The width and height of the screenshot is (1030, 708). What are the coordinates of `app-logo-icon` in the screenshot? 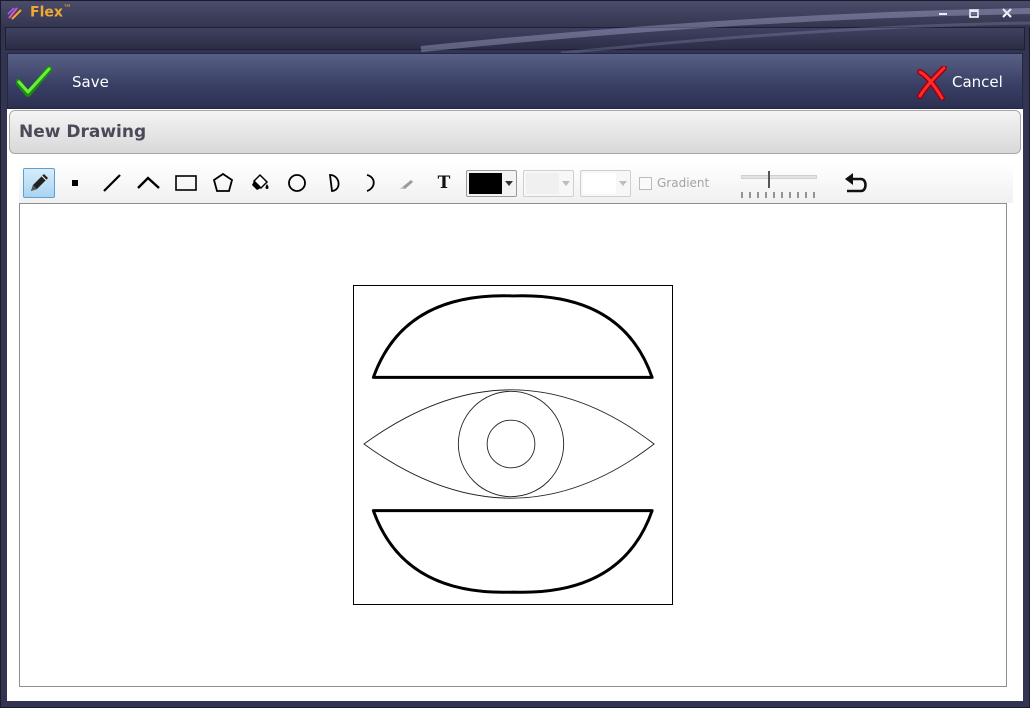 It's located at (14, 13).